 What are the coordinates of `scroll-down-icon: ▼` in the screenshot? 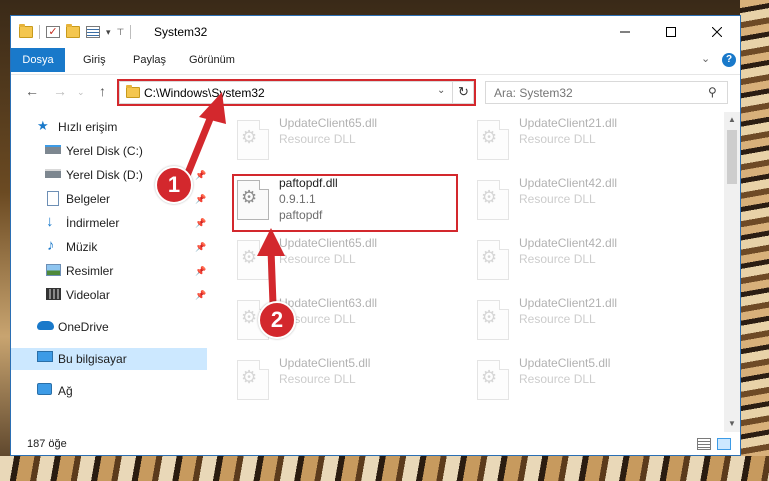 It's located at (732, 424).